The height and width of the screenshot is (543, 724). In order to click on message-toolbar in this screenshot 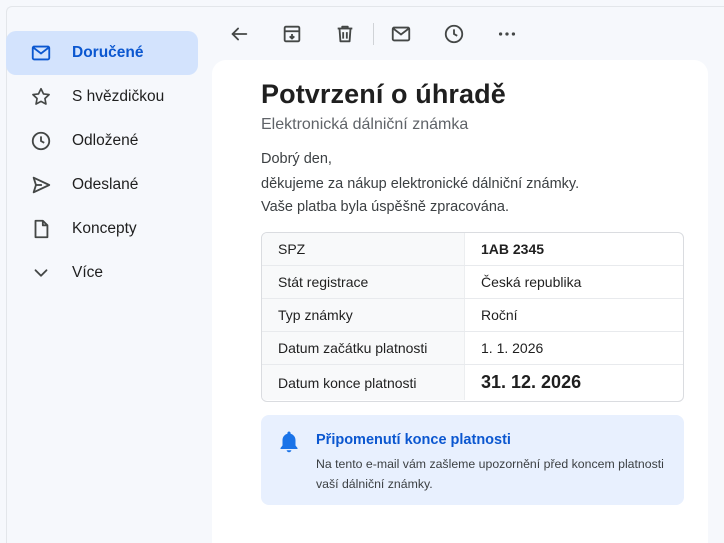, I will do `click(380, 34)`.